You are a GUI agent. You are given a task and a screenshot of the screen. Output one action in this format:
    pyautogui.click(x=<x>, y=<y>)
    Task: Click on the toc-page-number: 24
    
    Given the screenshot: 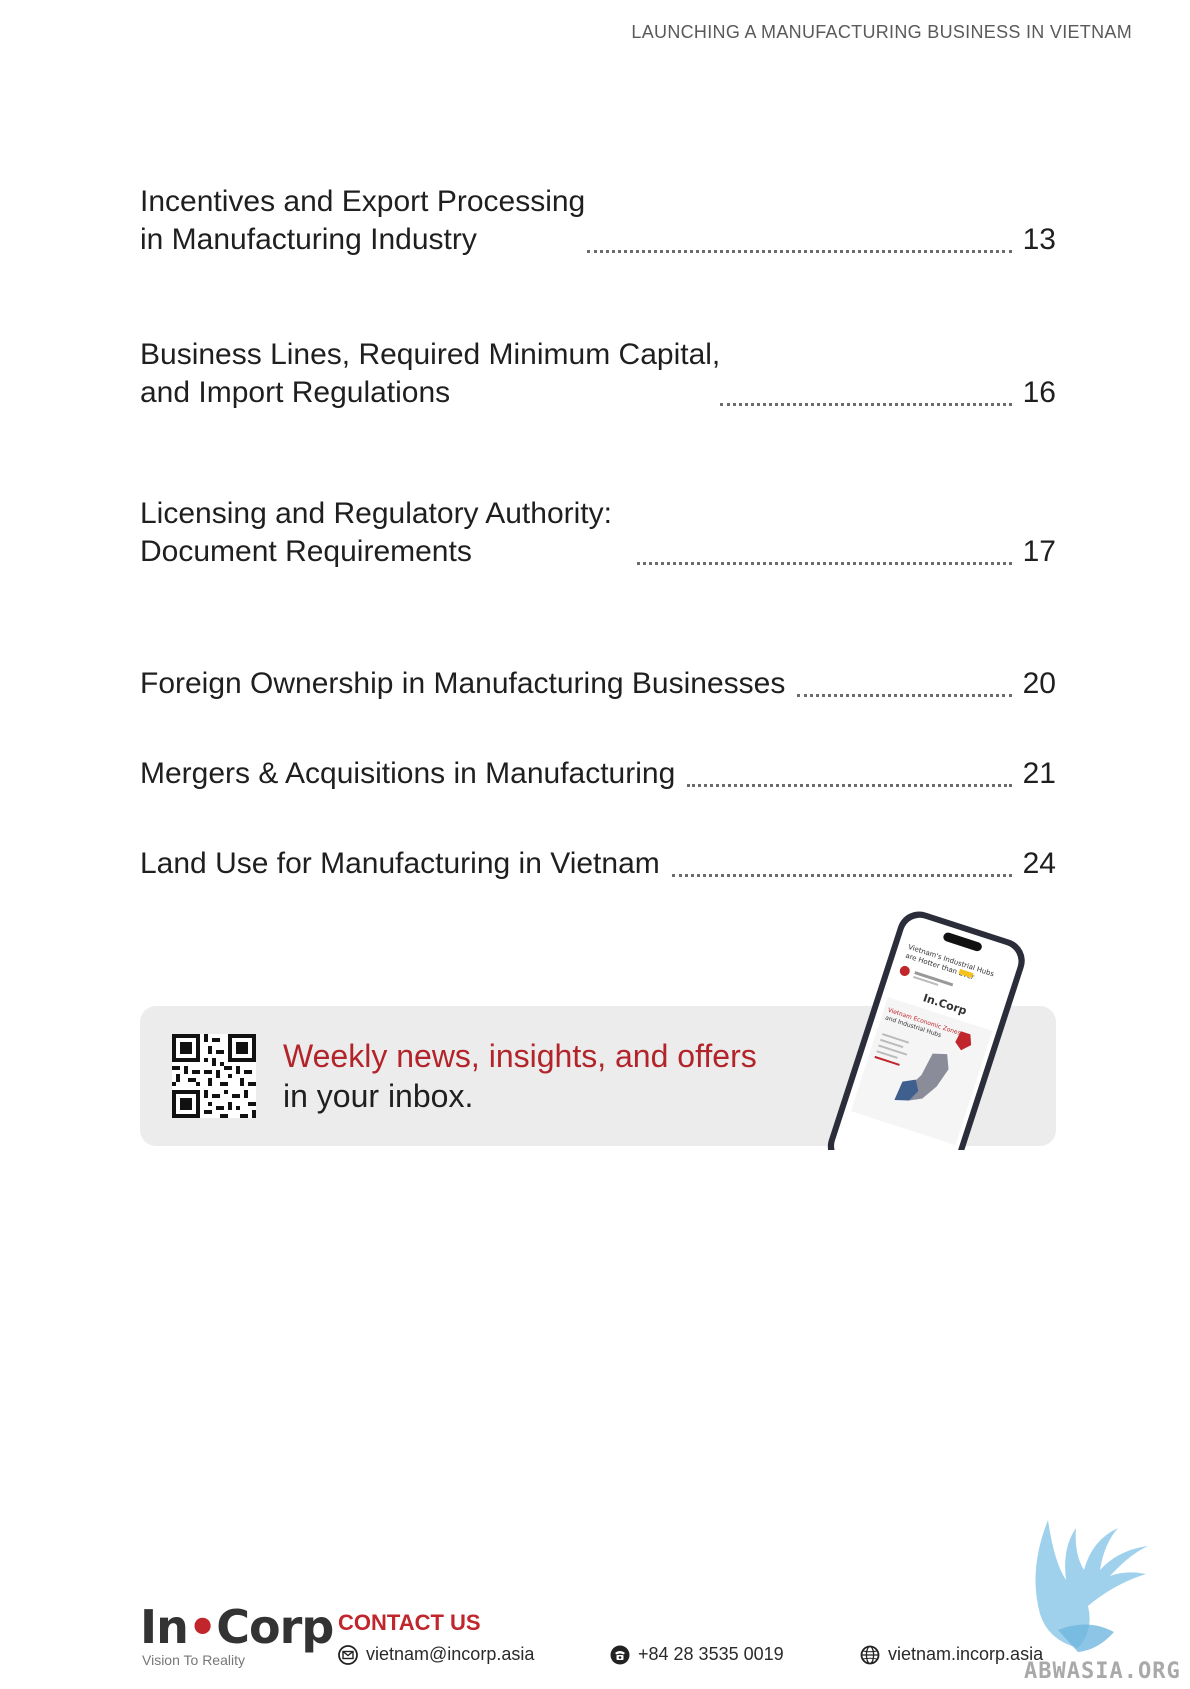 What is the action you would take?
    pyautogui.click(x=1039, y=863)
    